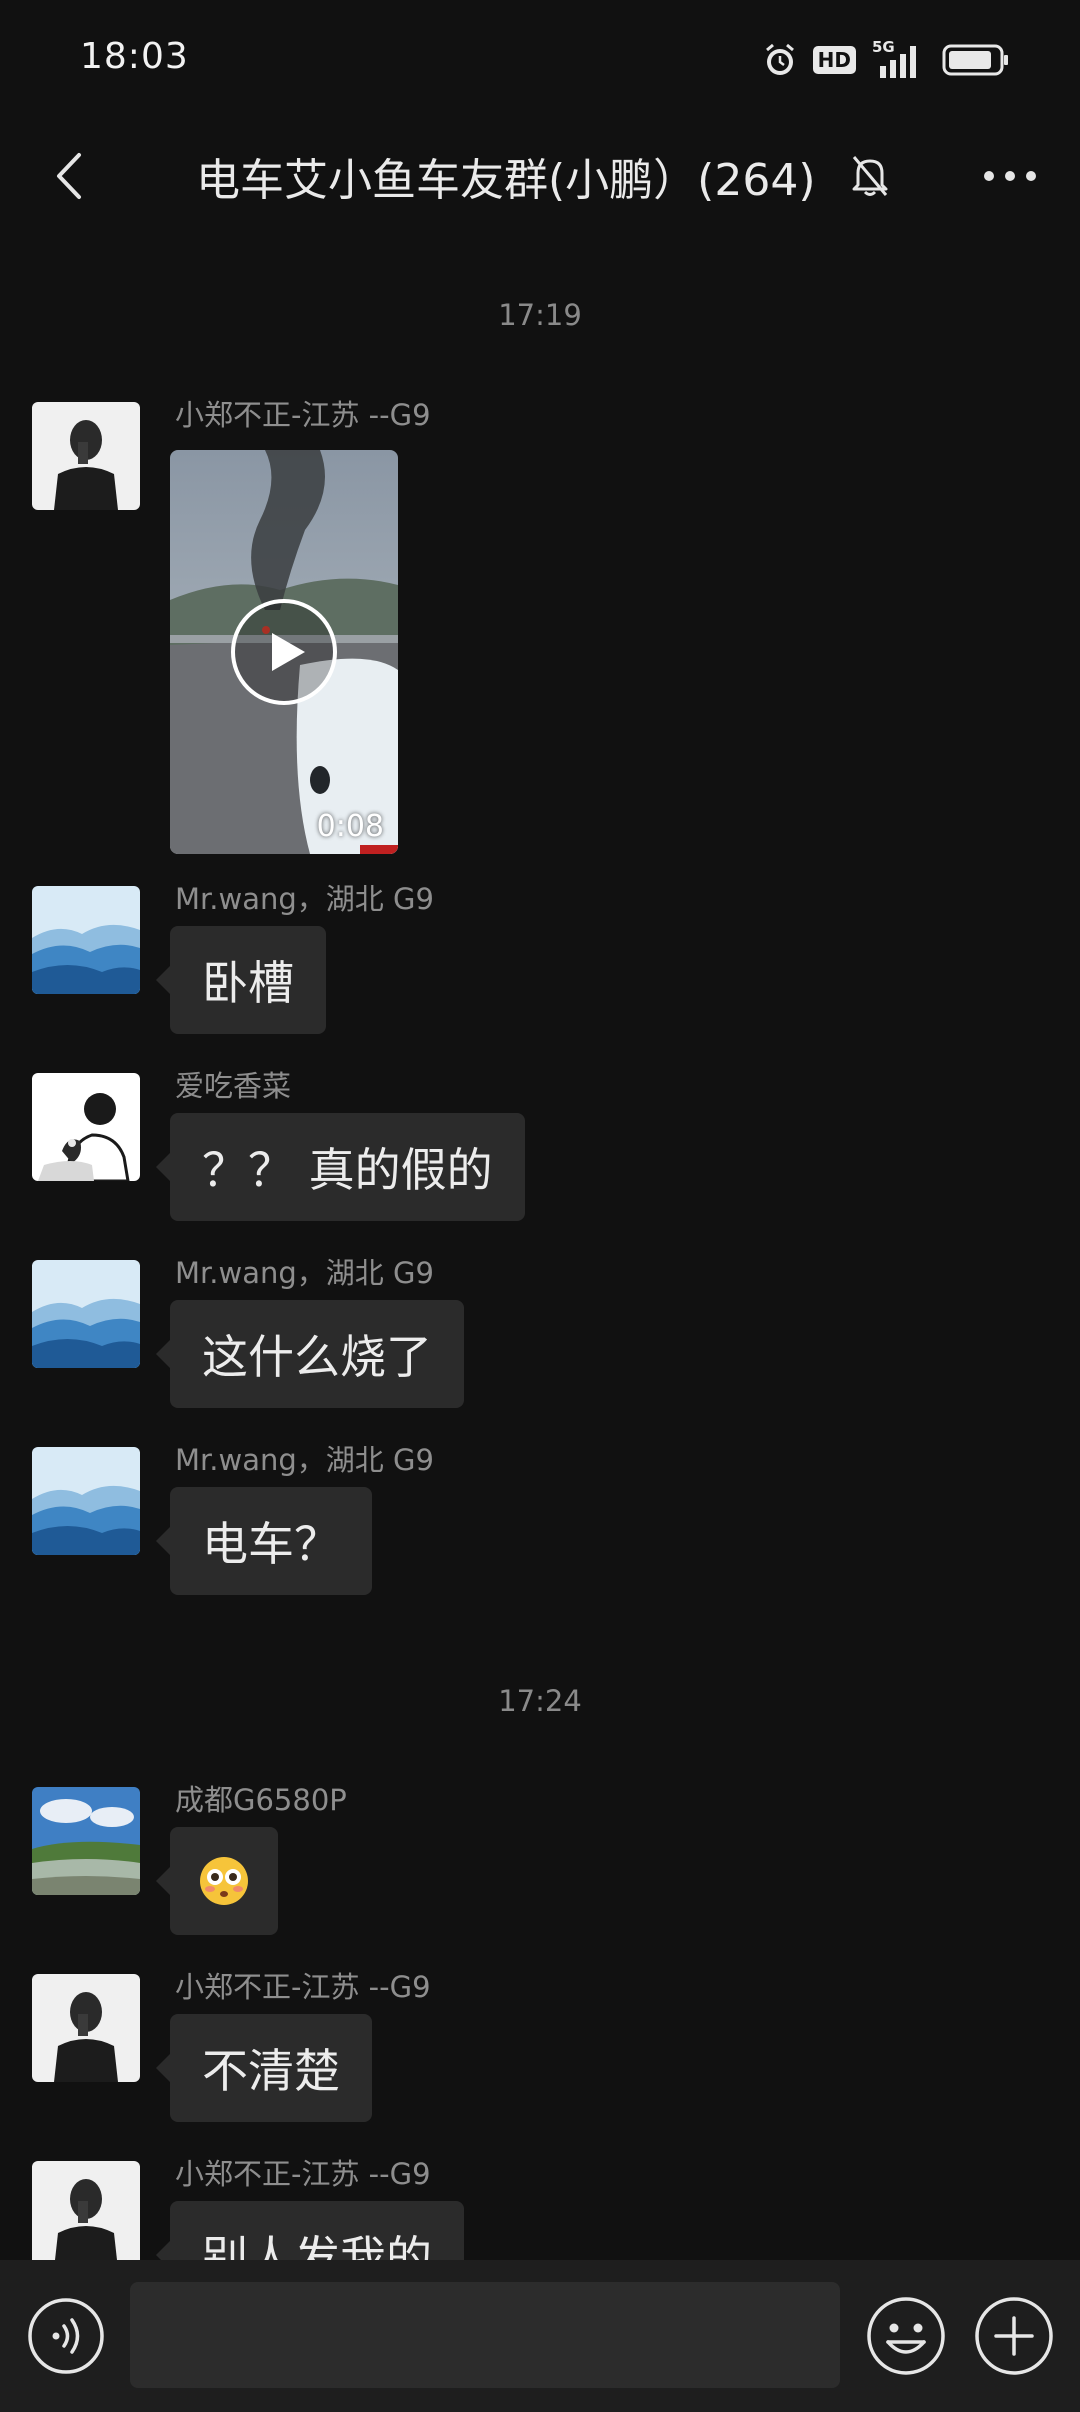 This screenshot has width=1080, height=2412. What do you see at coordinates (310, 2230) in the screenshot?
I see `message-bubble: 别人发我的` at bounding box center [310, 2230].